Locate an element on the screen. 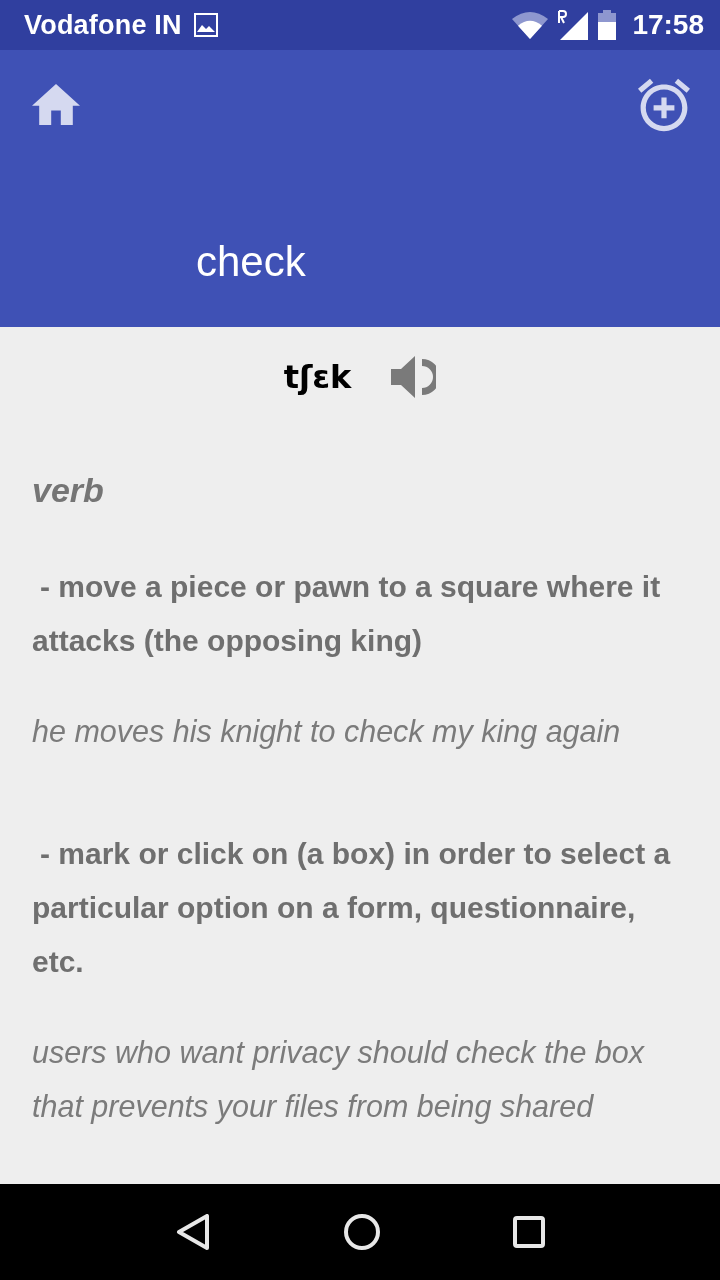 This screenshot has height=1280, width=720. clock-time: 17:58 is located at coordinates (668, 25).